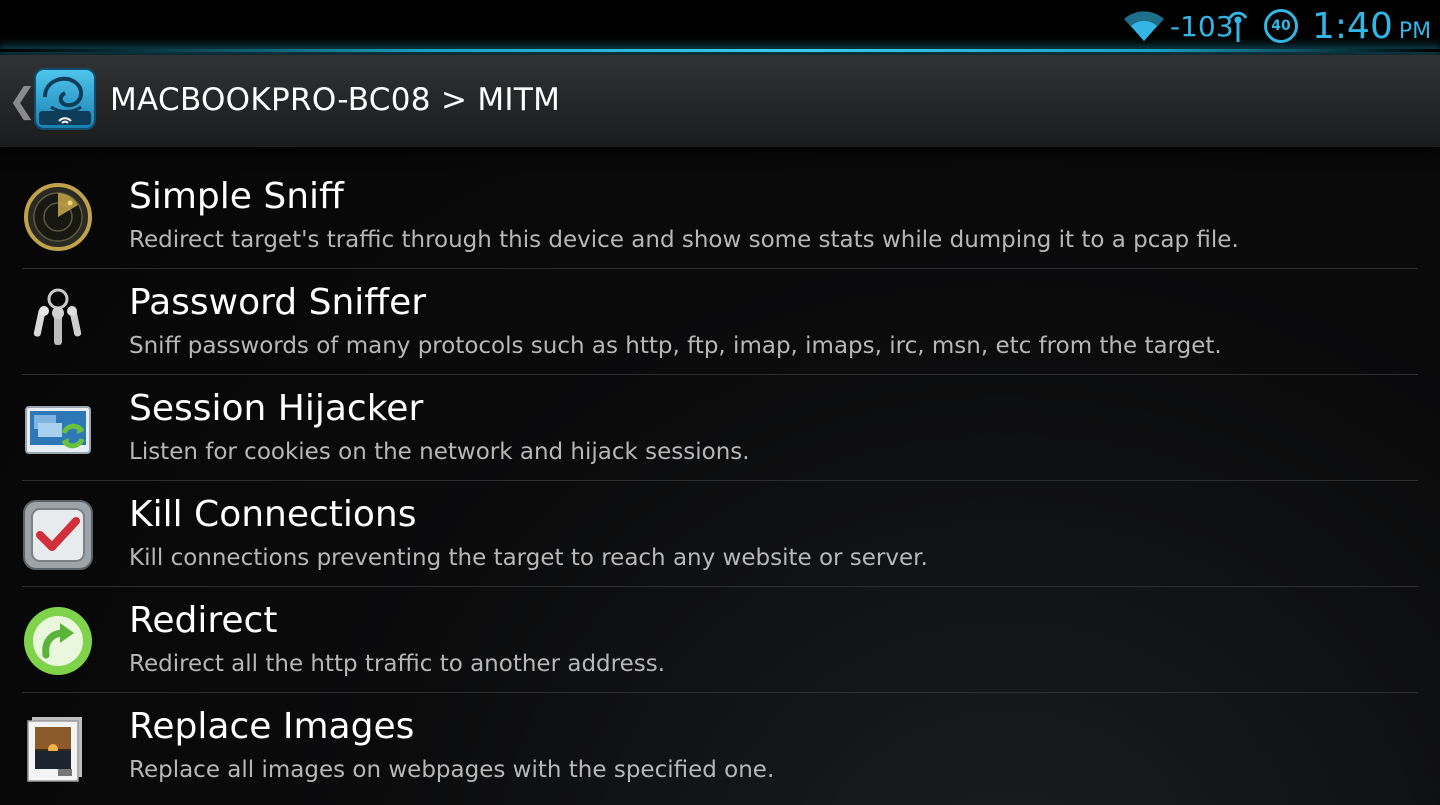  What do you see at coordinates (1202, 26) in the screenshot?
I see `signal-strength-text: -103` at bounding box center [1202, 26].